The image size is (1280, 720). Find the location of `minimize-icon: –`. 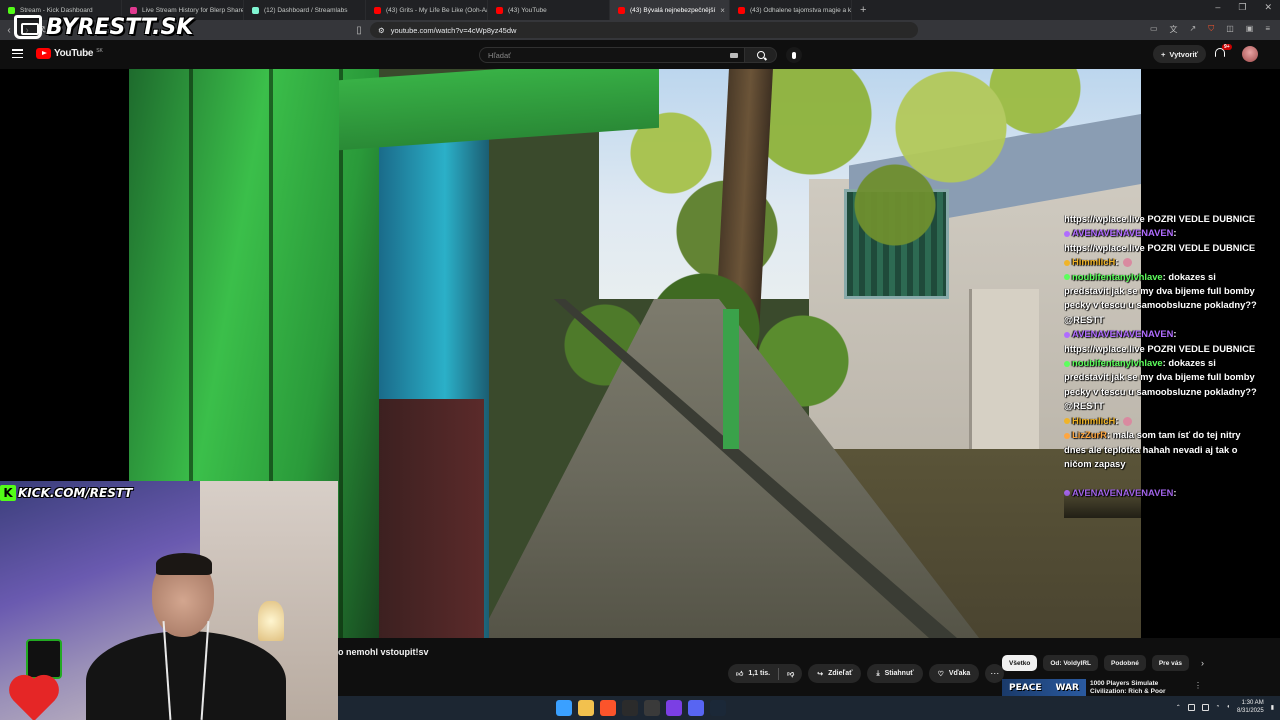

minimize-icon: – is located at coordinates (1217, 7).